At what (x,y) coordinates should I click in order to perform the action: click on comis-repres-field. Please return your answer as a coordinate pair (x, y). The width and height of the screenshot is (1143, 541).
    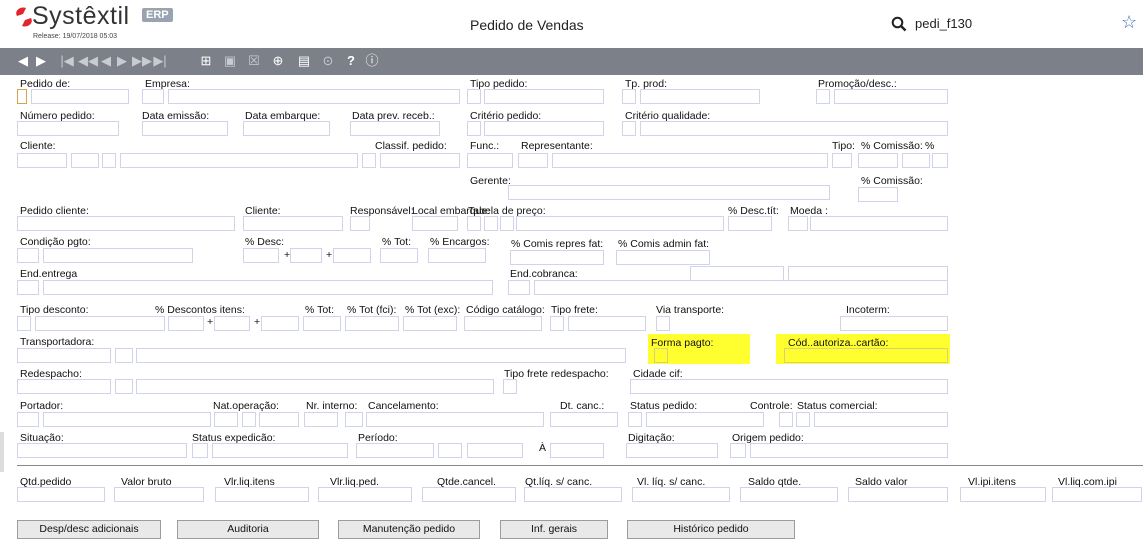
    Looking at the image, I should click on (557, 257).